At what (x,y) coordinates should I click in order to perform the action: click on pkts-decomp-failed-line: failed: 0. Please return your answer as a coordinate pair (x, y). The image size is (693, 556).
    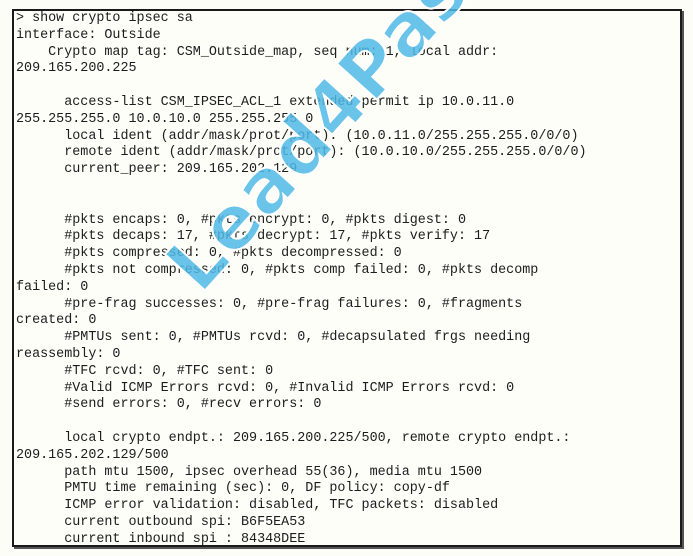
    Looking at the image, I should click on (52, 287).